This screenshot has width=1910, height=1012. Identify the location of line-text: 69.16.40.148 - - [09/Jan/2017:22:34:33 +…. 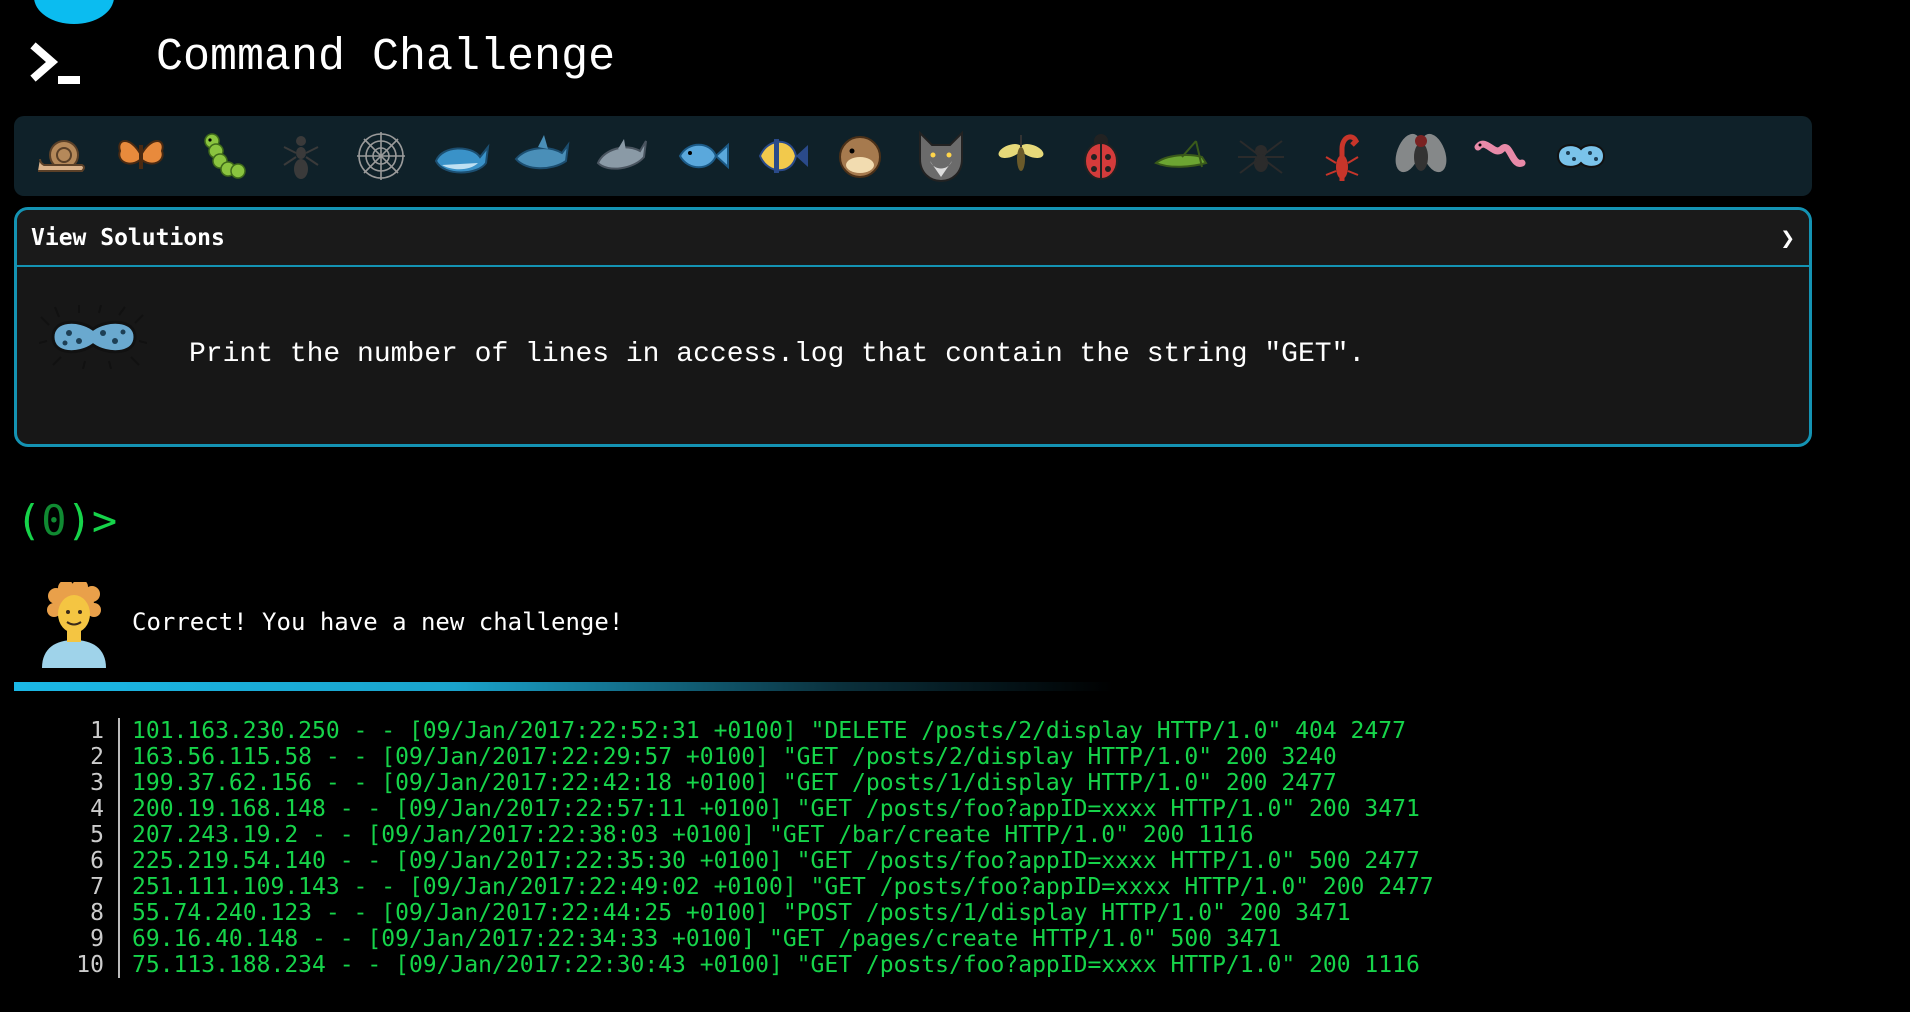
(707, 939).